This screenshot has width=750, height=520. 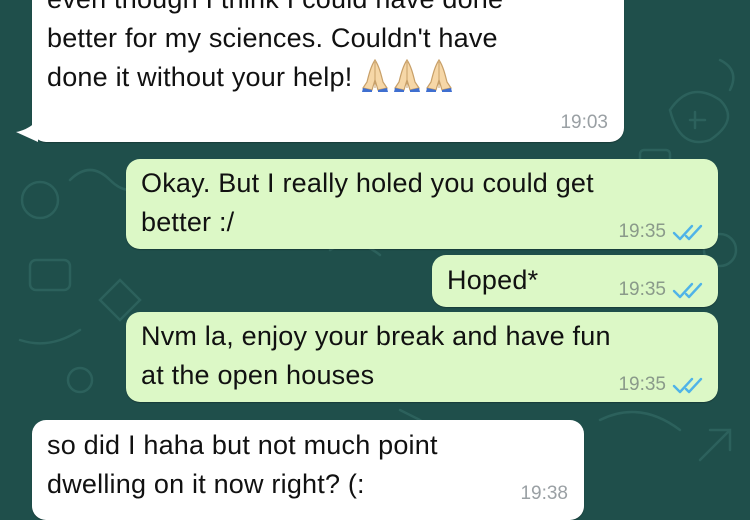 What do you see at coordinates (188, 222) in the screenshot?
I see `message-text: better :/` at bounding box center [188, 222].